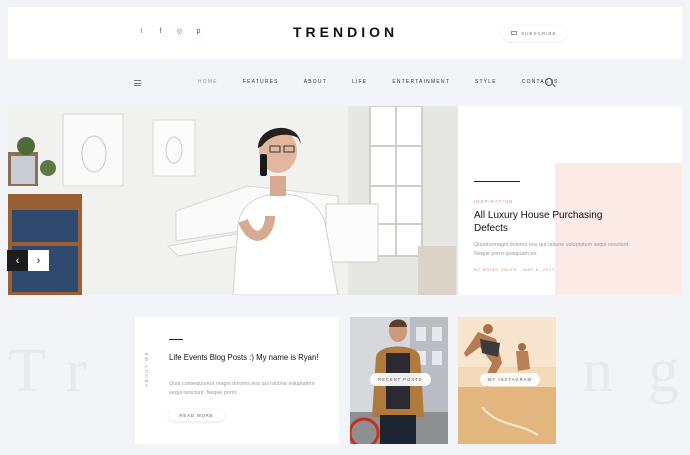  Describe the element at coordinates (549, 222) in the screenshot. I see `post-title: All Luxury House Purchasing Defects` at that location.